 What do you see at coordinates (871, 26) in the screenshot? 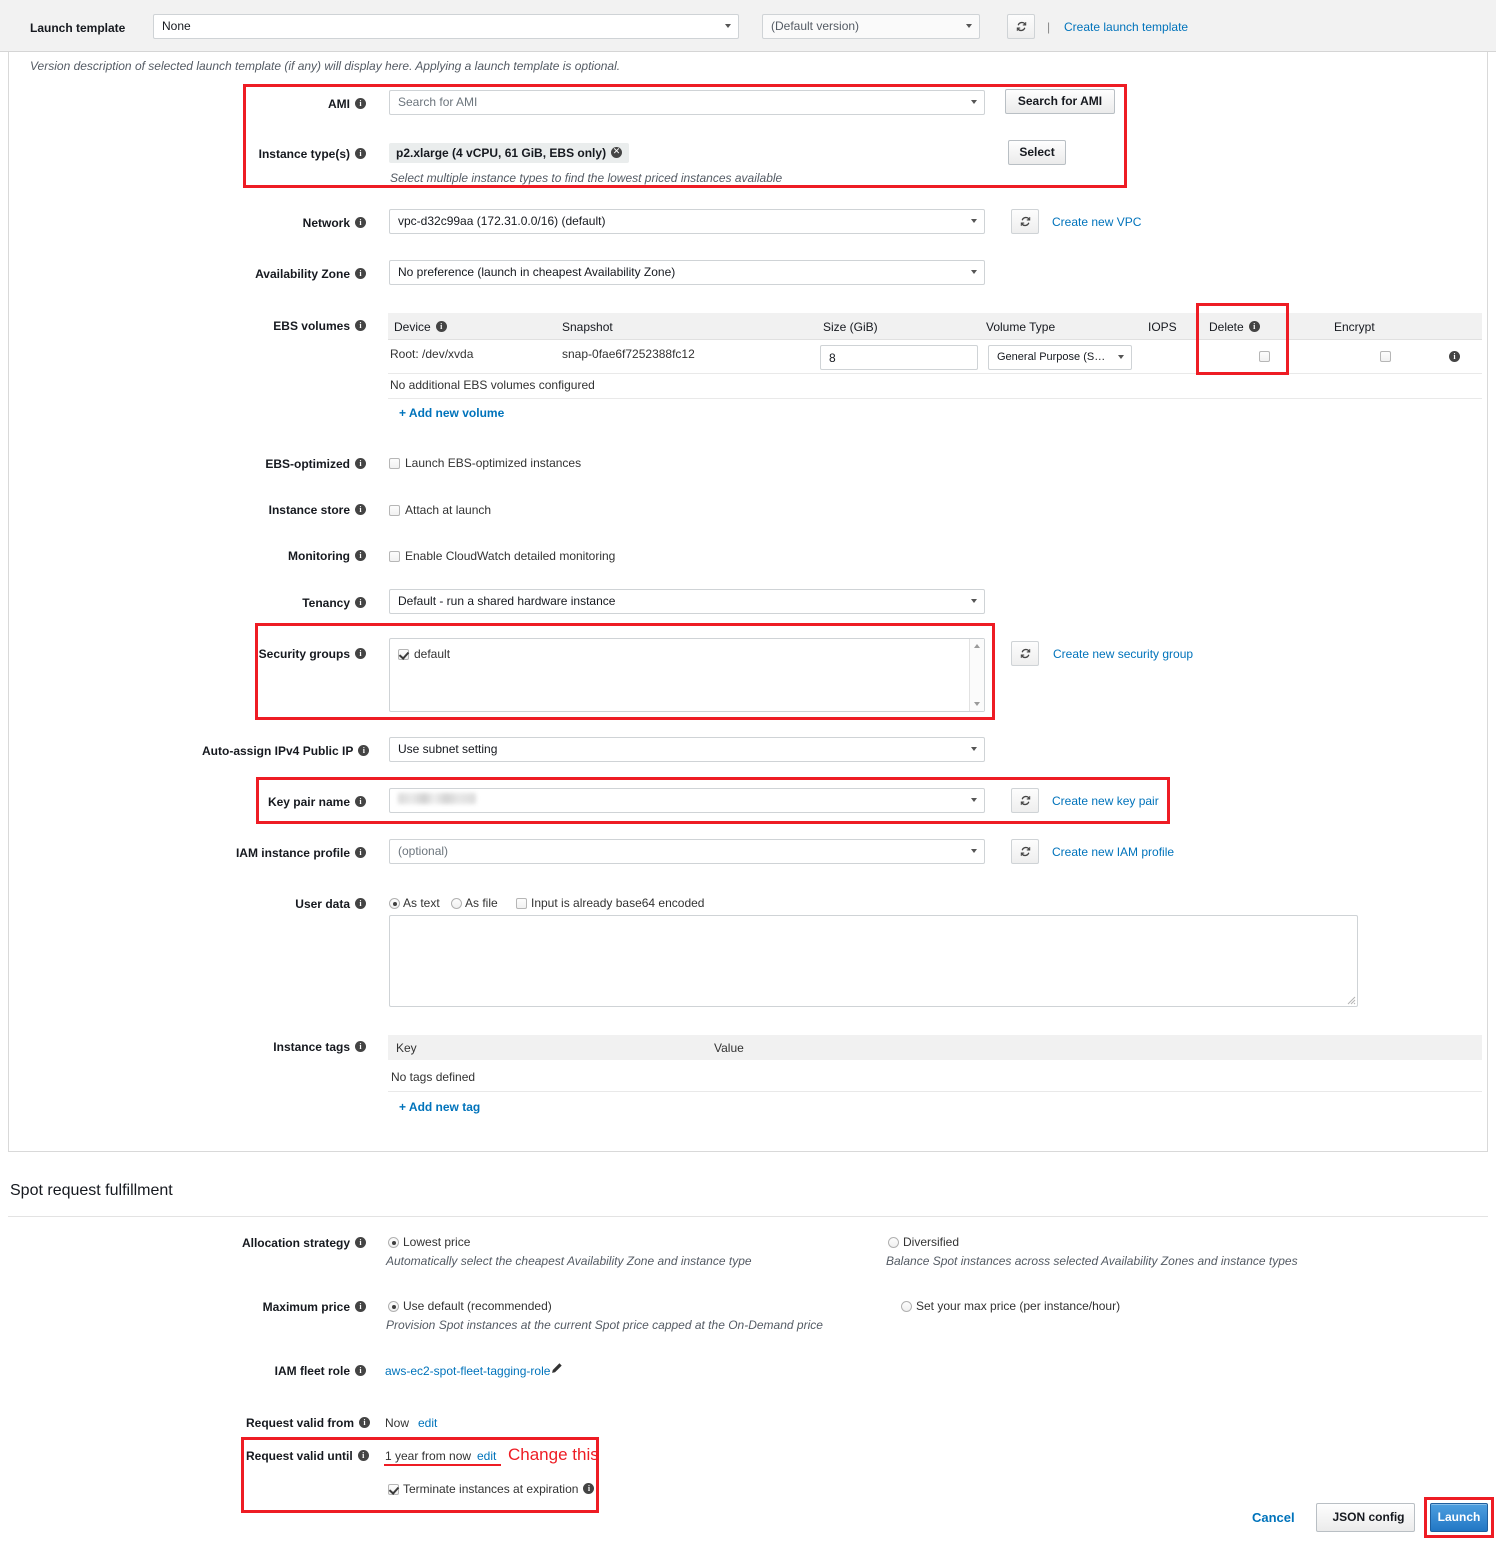
I see `launch-template-version-select: (Default version)` at bounding box center [871, 26].